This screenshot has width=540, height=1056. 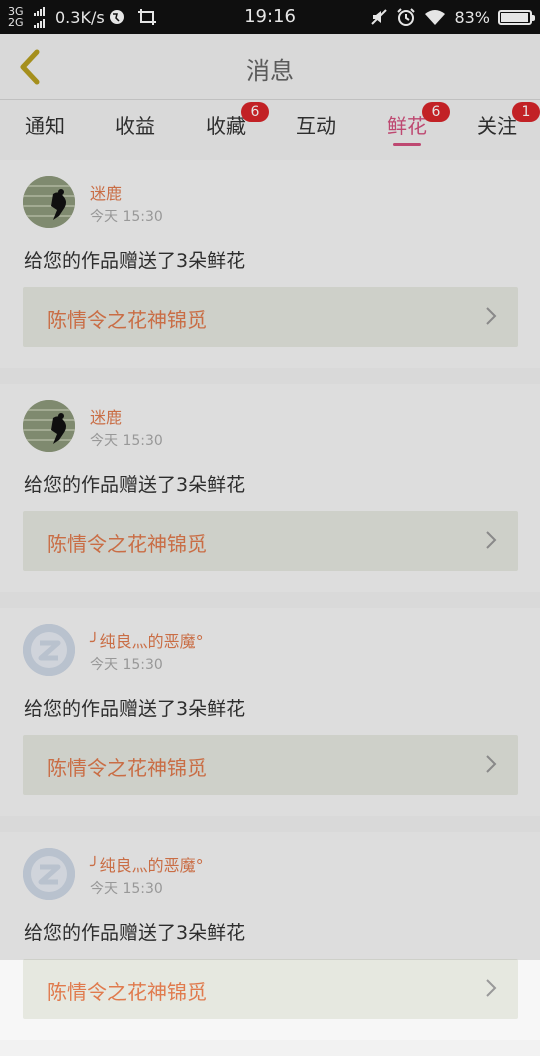 What do you see at coordinates (407, 126) in the screenshot?
I see `tab-label: 鲜花` at bounding box center [407, 126].